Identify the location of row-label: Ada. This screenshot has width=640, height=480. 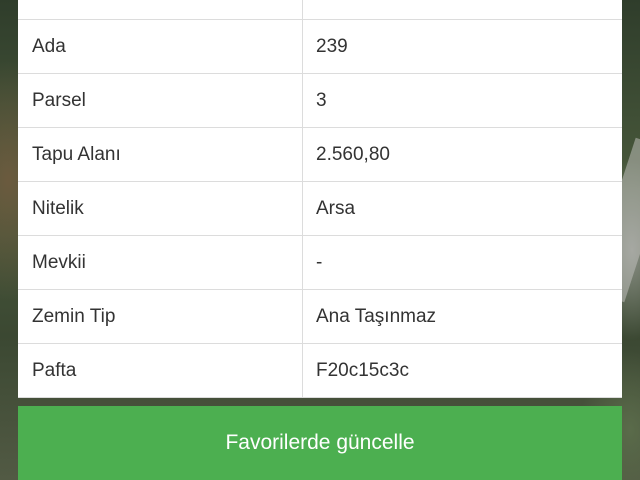
(160, 46).